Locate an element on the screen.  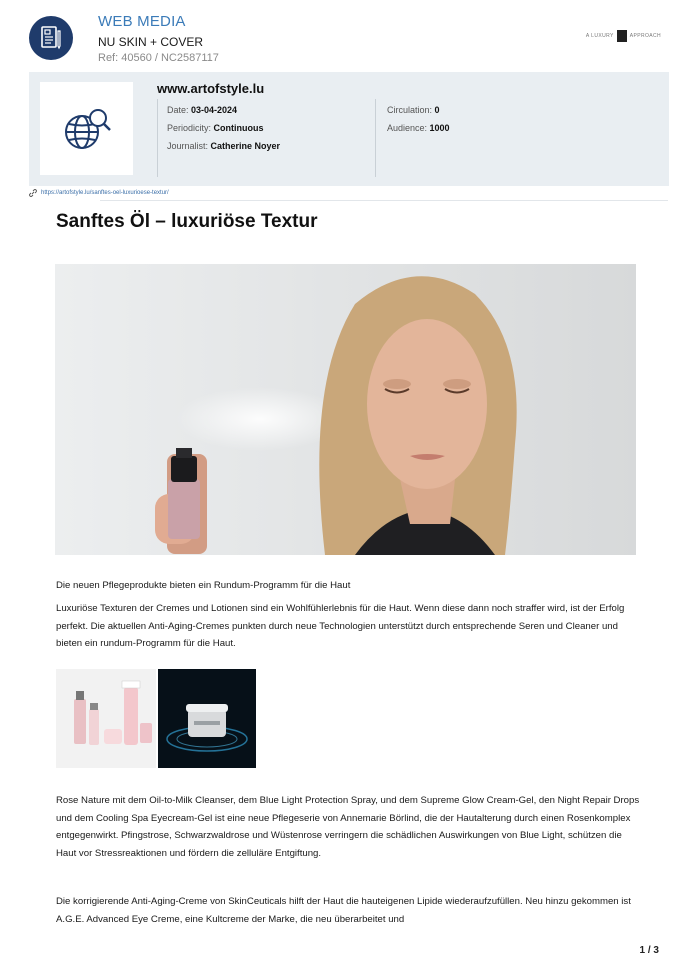
date-value: 03-04-2024 is located at coordinates (214, 110).